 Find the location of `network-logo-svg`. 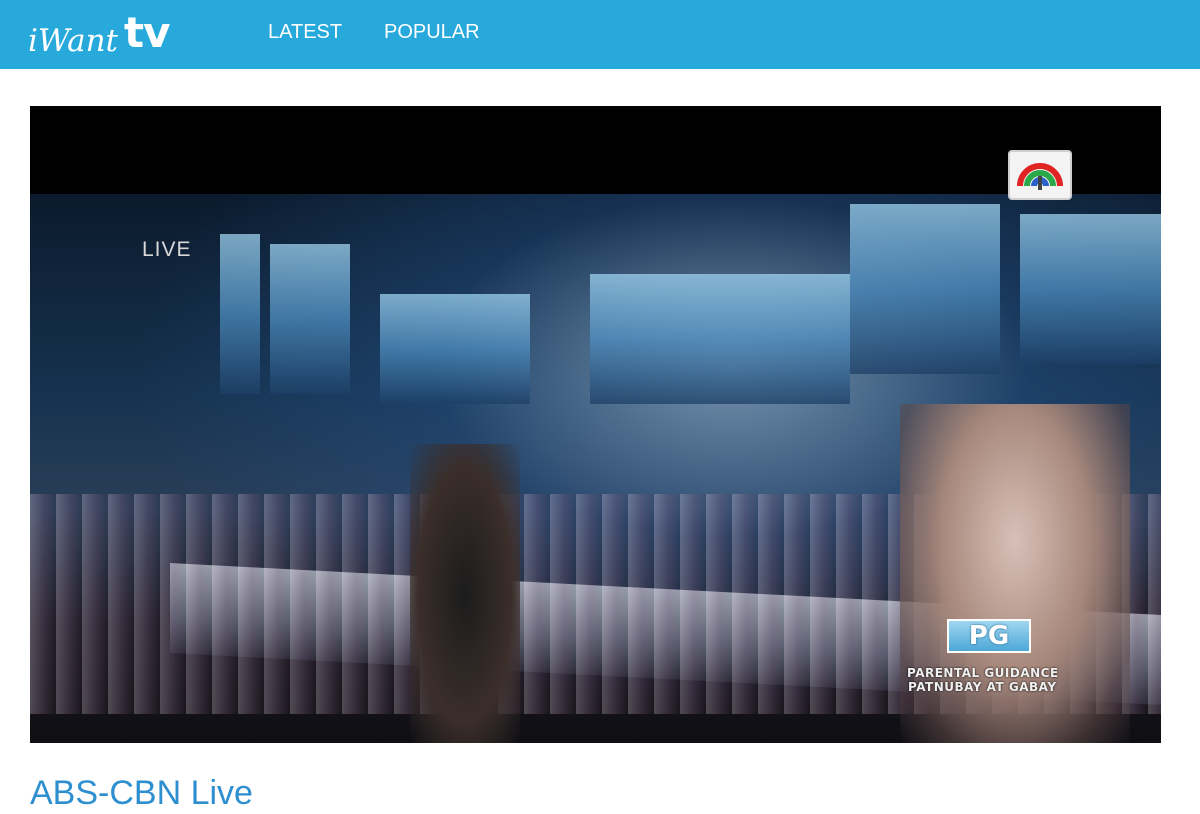

network-logo-svg is located at coordinates (1040, 176).